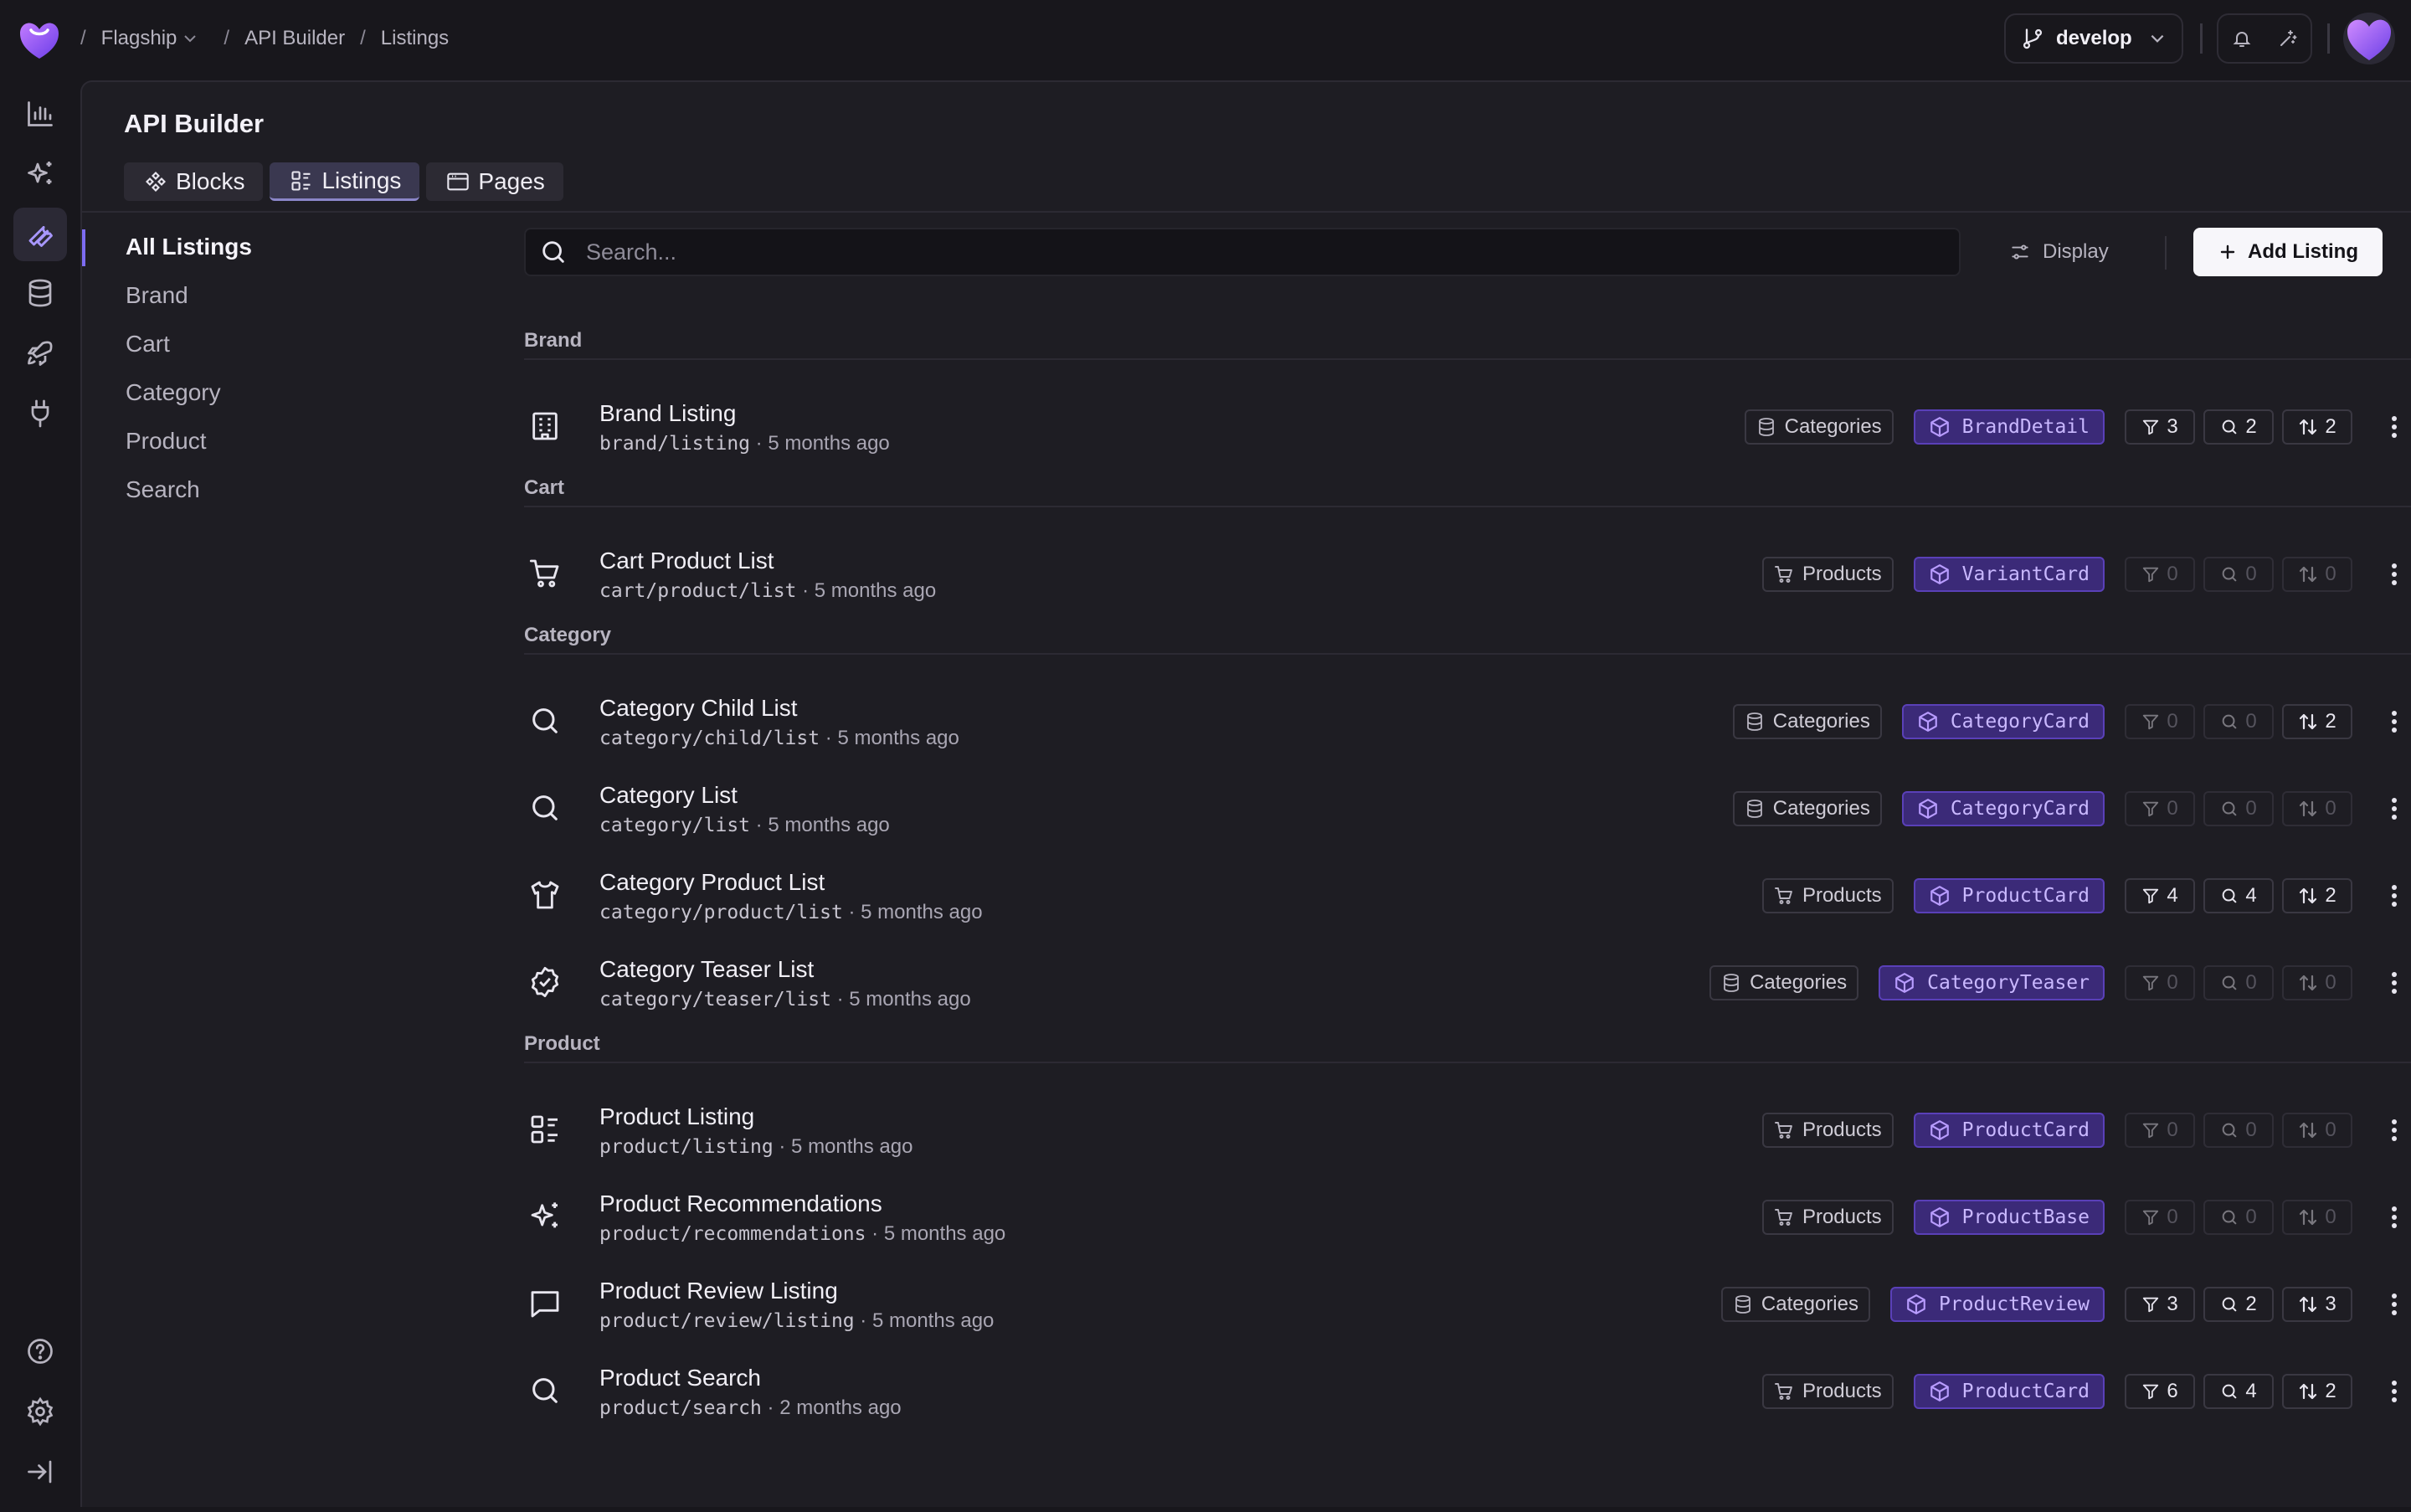  I want to click on search-count: 2, so click(2238, 427).